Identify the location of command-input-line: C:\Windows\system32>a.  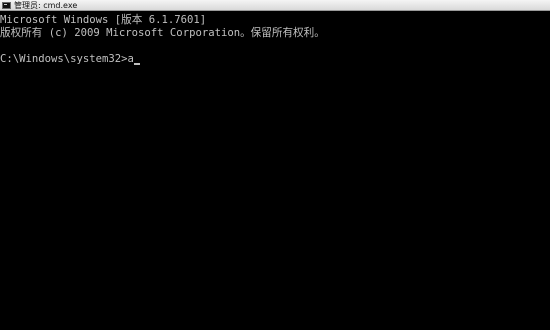
(275, 59).